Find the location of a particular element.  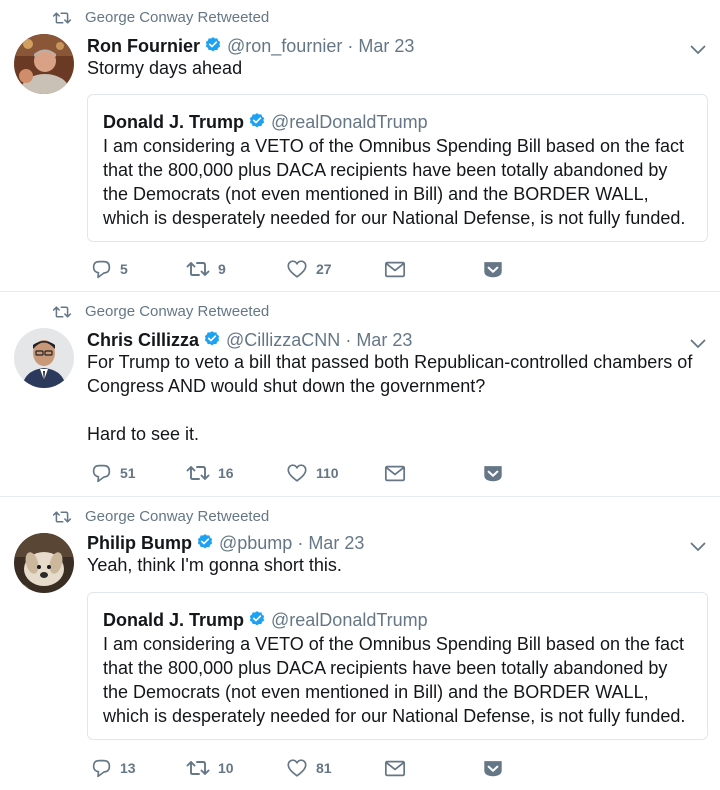

reply-button: 13 is located at coordinates (113, 768).